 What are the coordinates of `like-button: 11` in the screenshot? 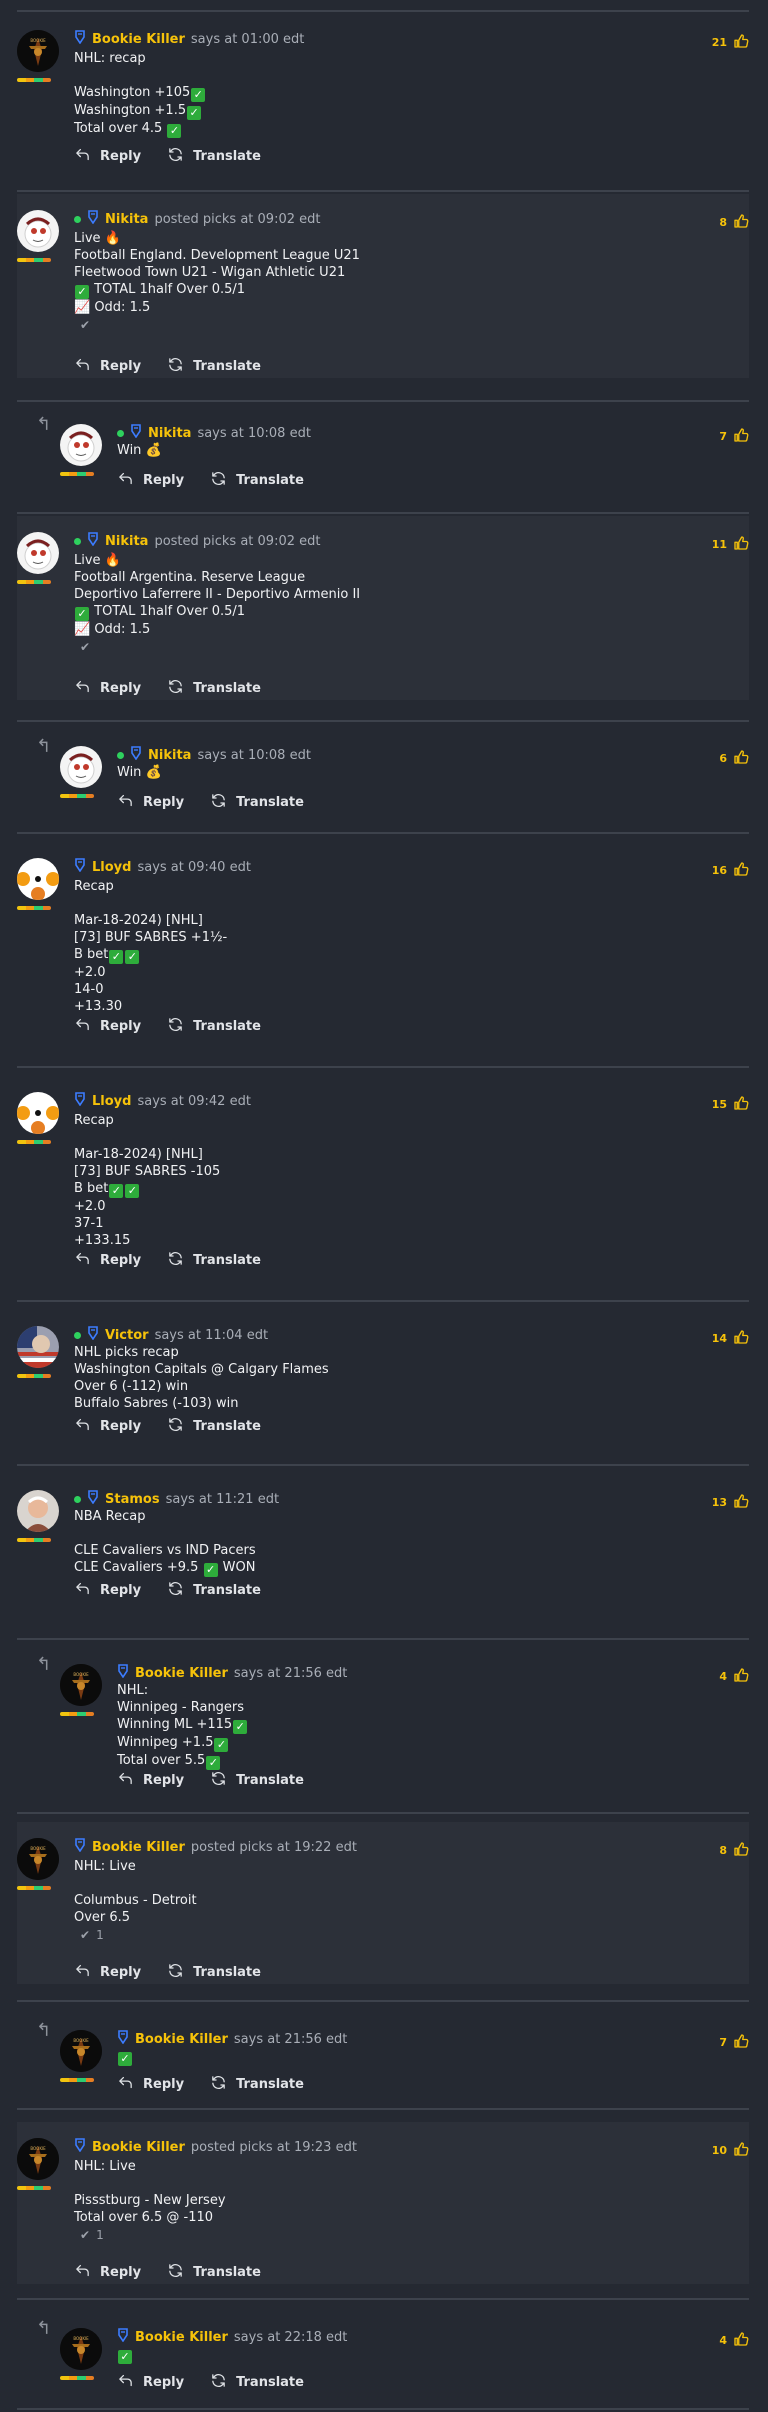 It's located at (731, 544).